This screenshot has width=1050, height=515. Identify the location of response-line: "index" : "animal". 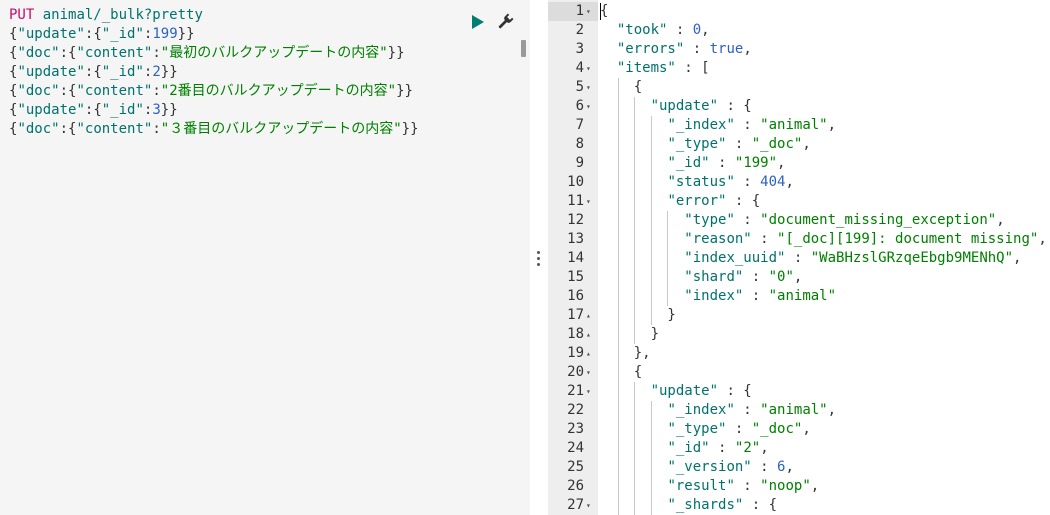
(760, 296).